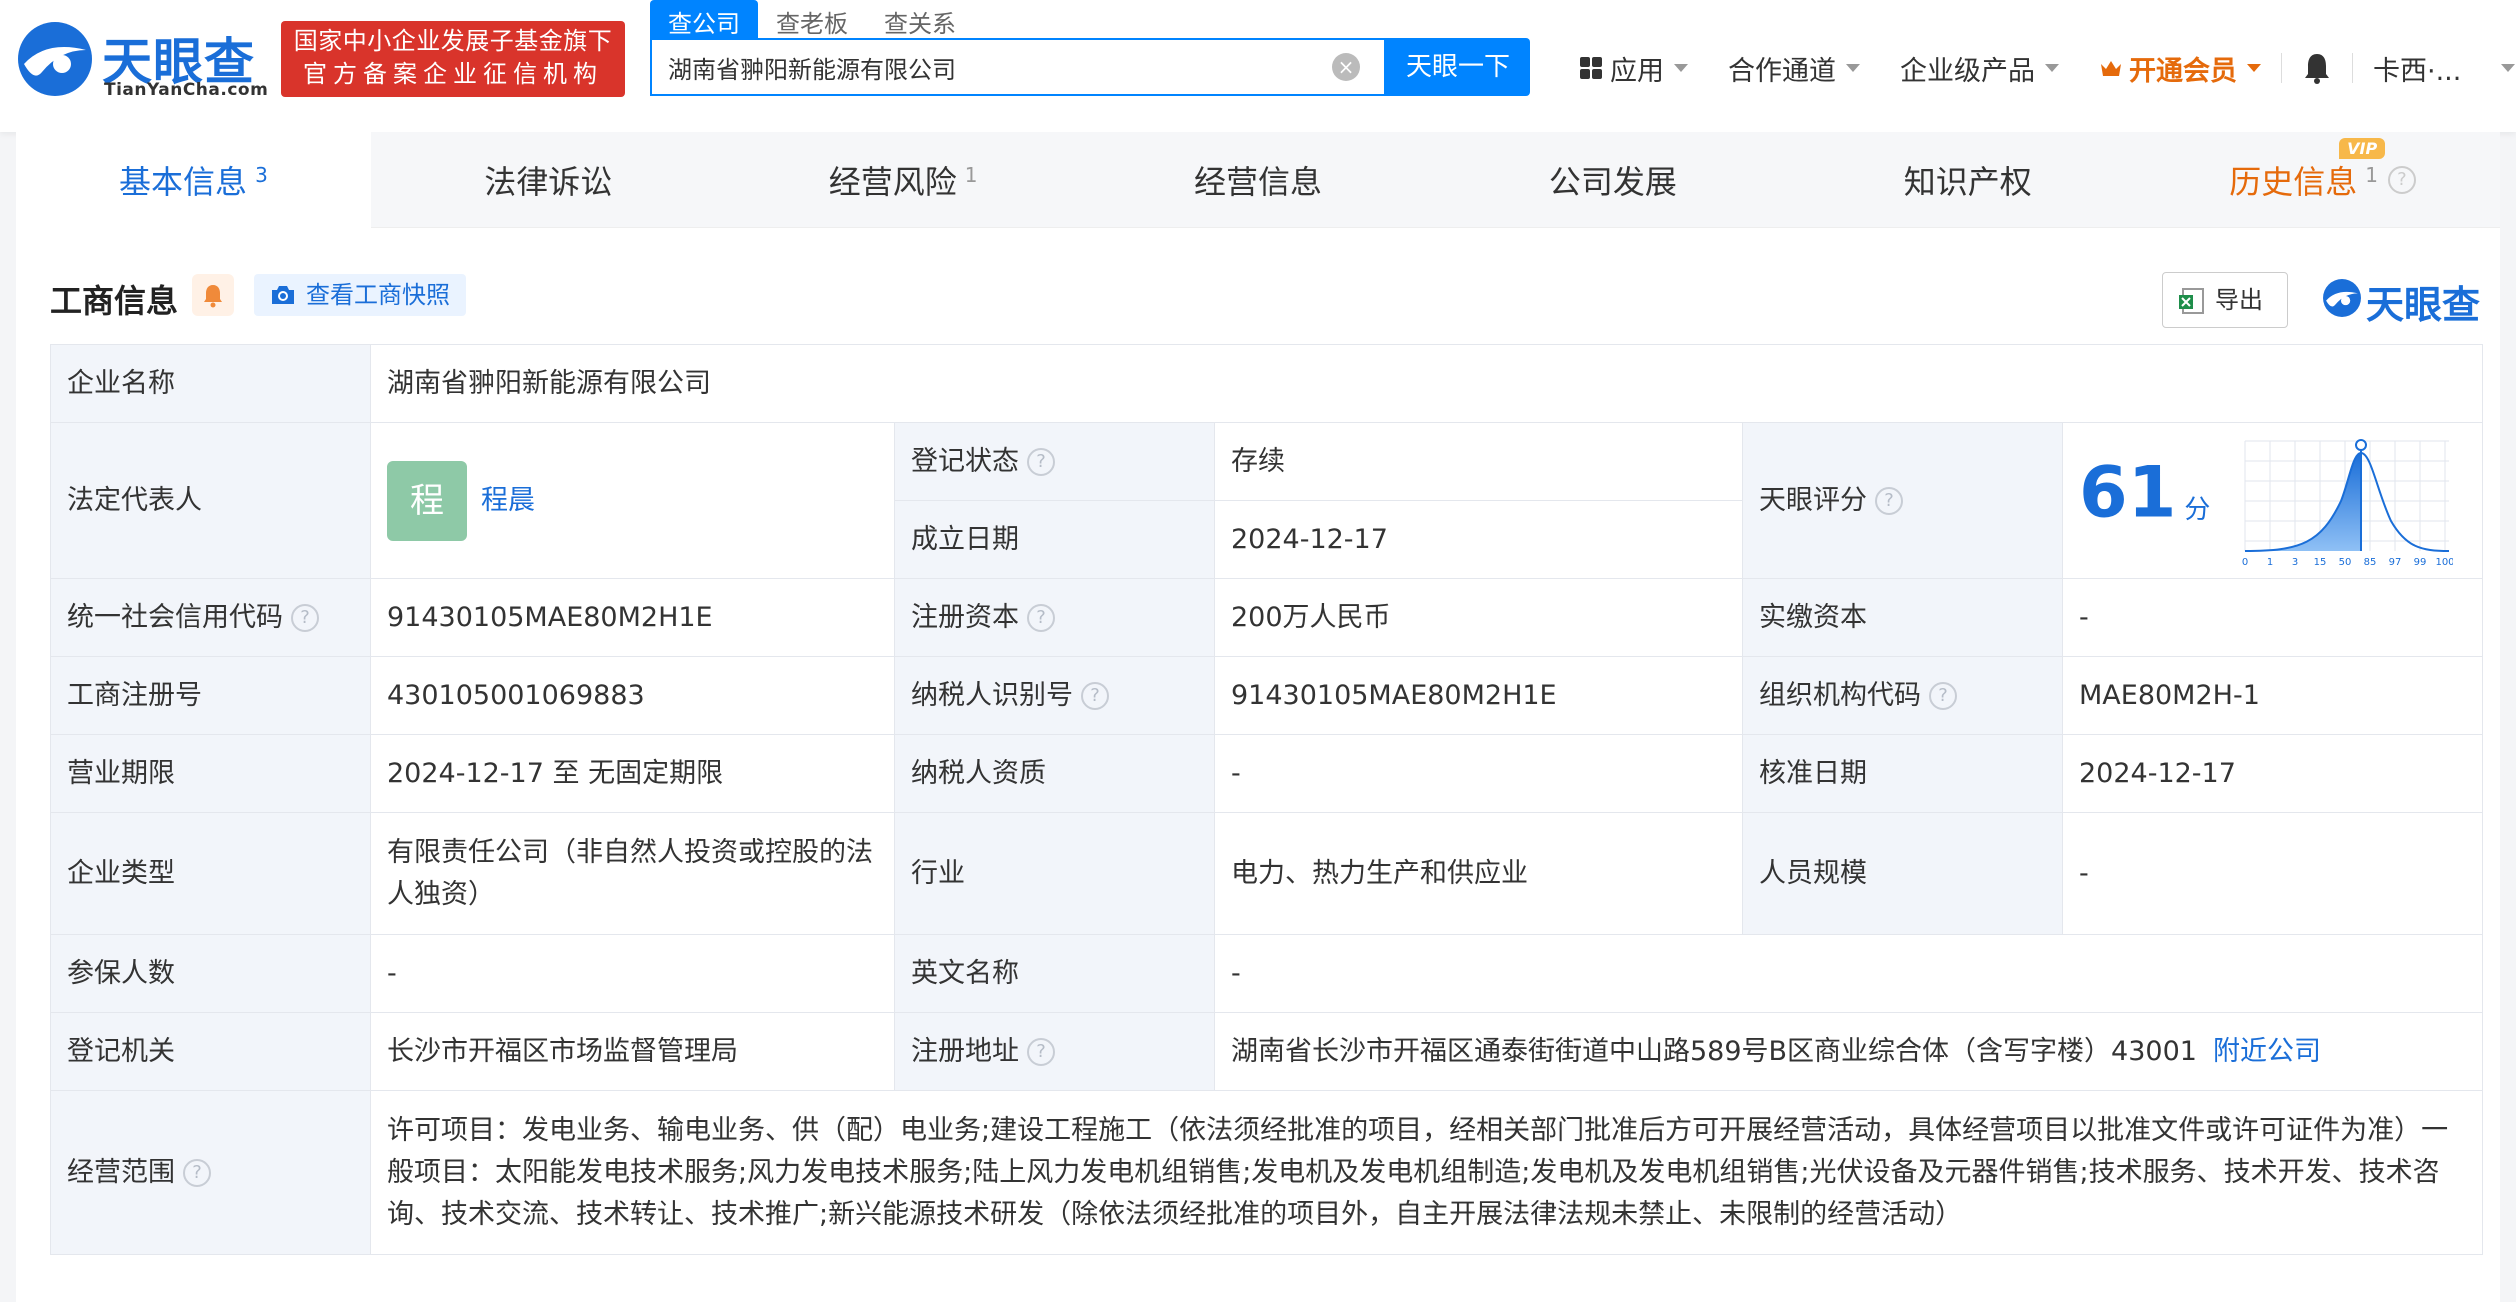  Describe the element at coordinates (453, 41) in the screenshot. I see `gov-badge-line1: 国家中小企业发展子基金旗下` at that location.